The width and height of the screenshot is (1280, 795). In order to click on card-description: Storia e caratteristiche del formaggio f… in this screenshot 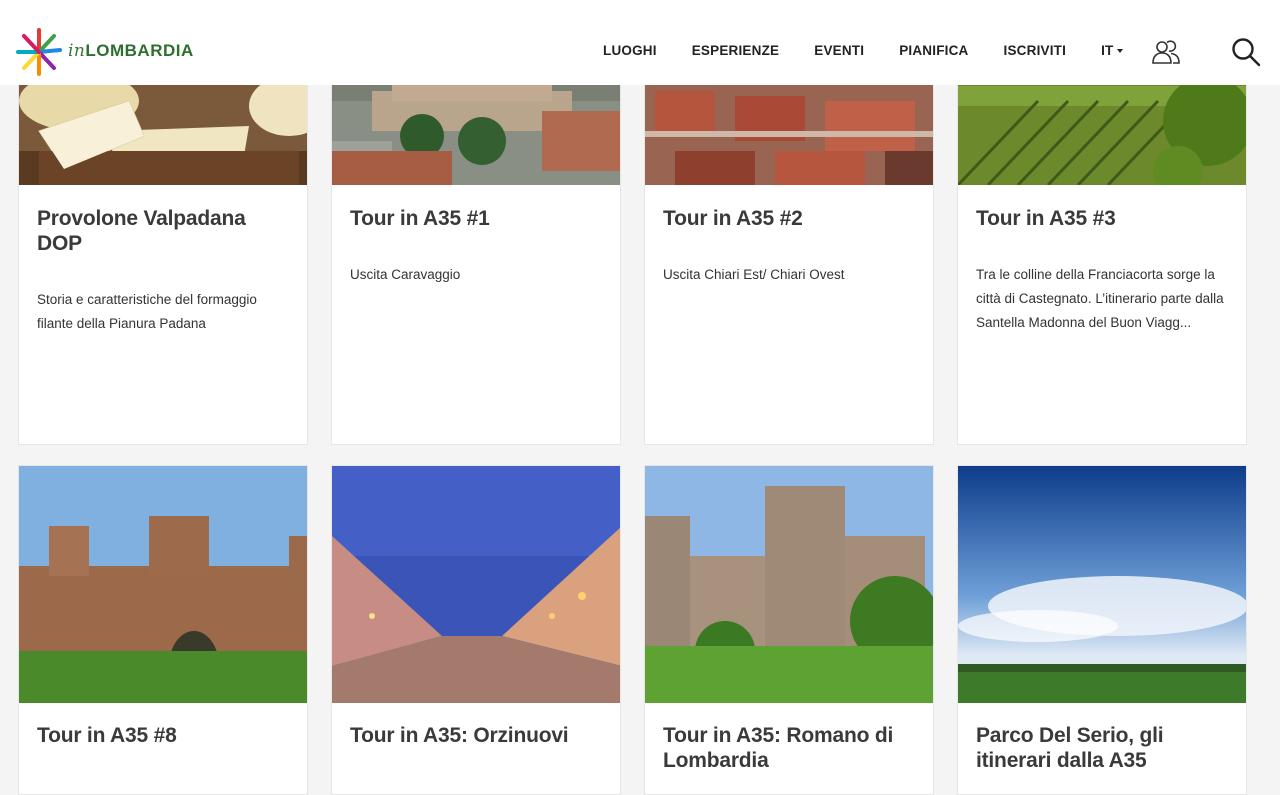, I will do `click(147, 311)`.